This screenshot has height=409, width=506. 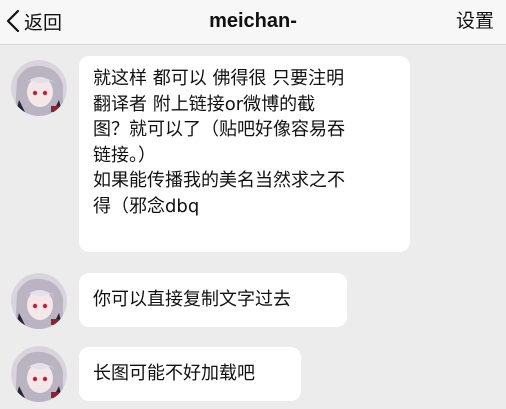 What do you see at coordinates (124, 155) in the screenshot?
I see `message-text-line: 链接。）` at bounding box center [124, 155].